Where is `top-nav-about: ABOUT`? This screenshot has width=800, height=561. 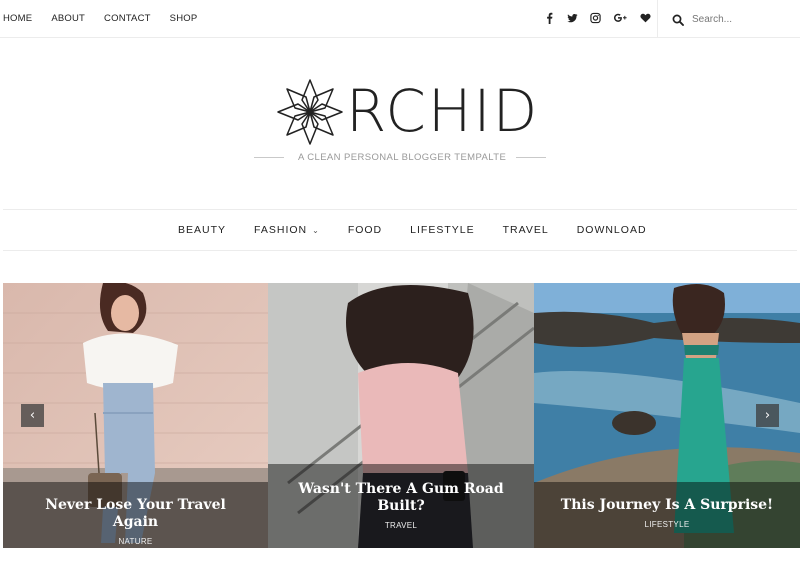 top-nav-about: ABOUT is located at coordinates (68, 18).